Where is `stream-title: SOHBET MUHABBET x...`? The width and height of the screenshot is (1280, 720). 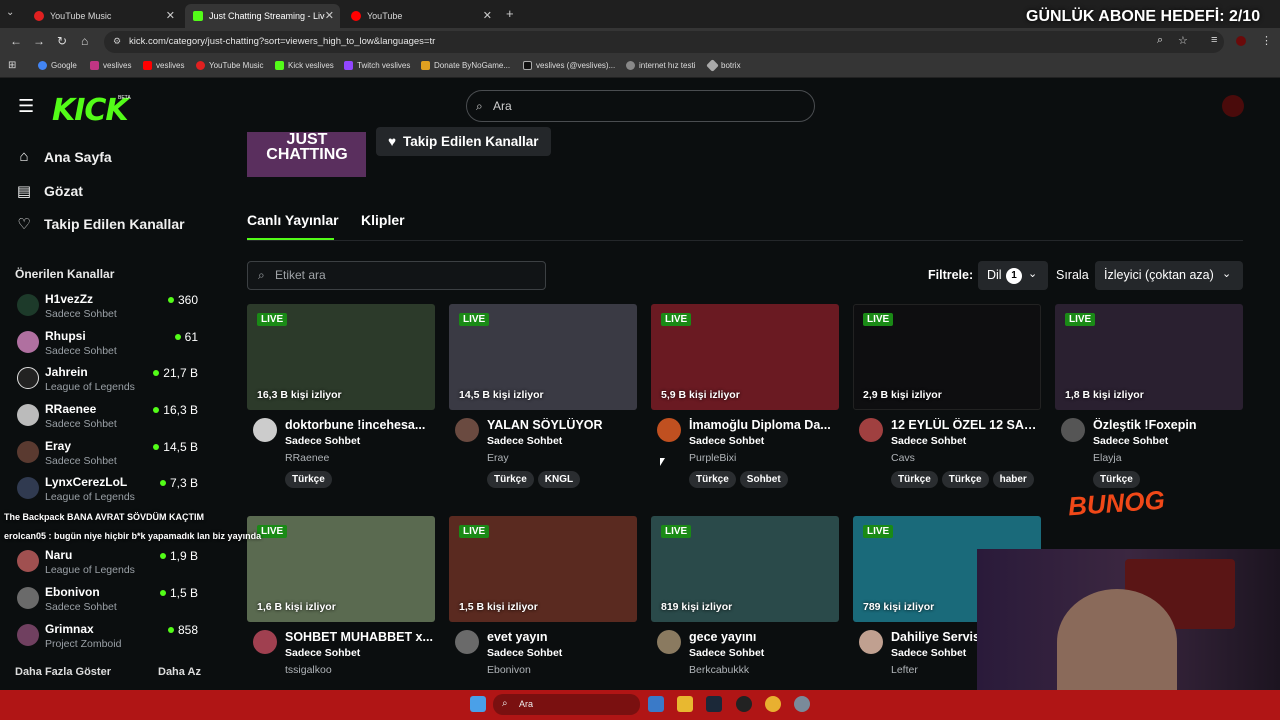
stream-title: SOHBET MUHABBET x... is located at coordinates (360, 637).